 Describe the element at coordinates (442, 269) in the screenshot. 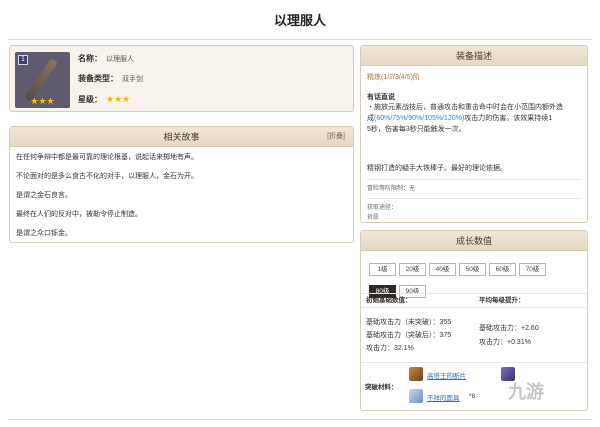

I see `level-tab-40: 40级` at that location.